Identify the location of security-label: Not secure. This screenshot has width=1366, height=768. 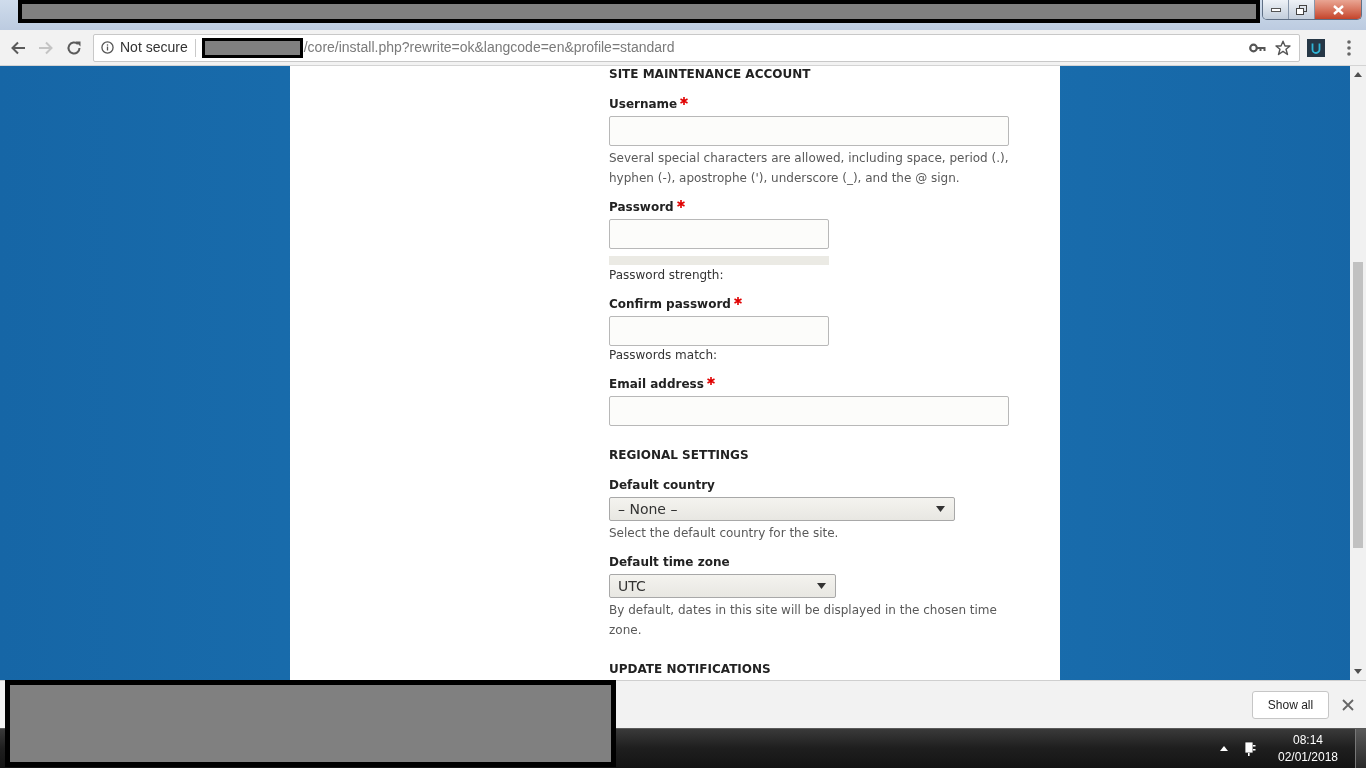
(154, 47).